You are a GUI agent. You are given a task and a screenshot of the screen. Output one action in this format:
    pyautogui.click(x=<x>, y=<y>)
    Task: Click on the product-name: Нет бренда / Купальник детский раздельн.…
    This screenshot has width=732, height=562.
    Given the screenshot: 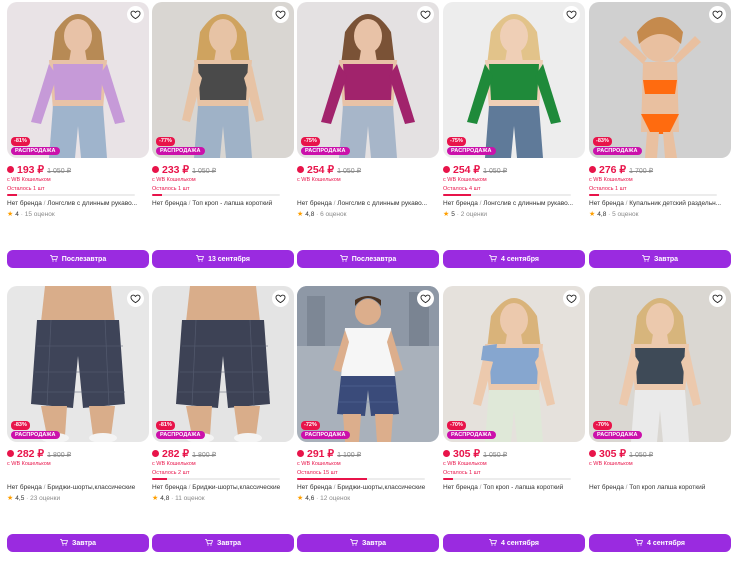 What is the action you would take?
    pyautogui.click(x=660, y=203)
    